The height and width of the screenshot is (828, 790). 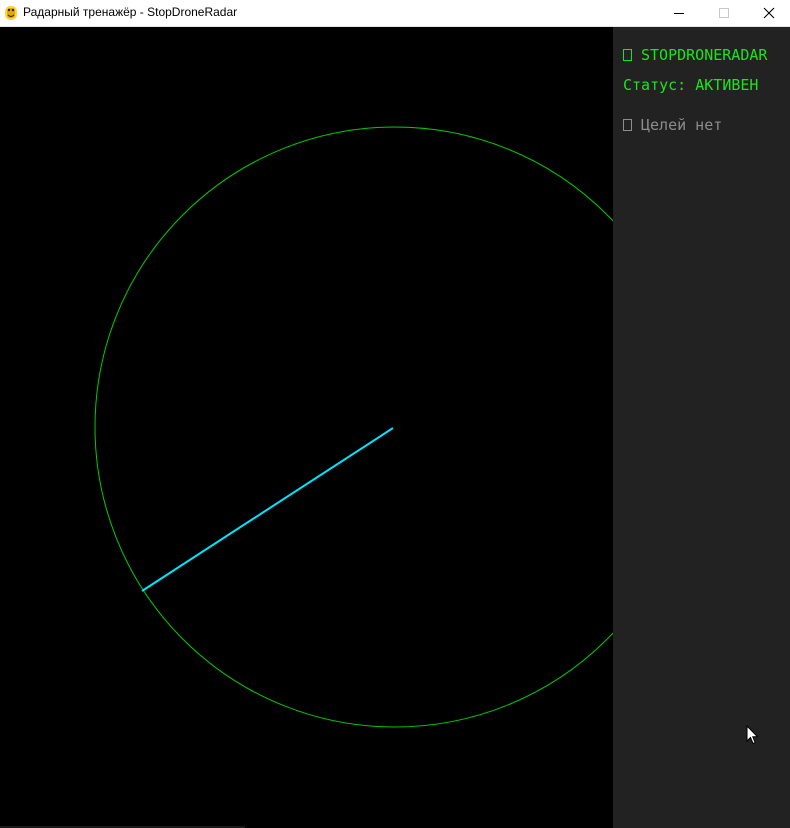 What do you see at coordinates (395, 13) in the screenshot?
I see `title-bar: Радарный тренажёр - StopDroneRadar` at bounding box center [395, 13].